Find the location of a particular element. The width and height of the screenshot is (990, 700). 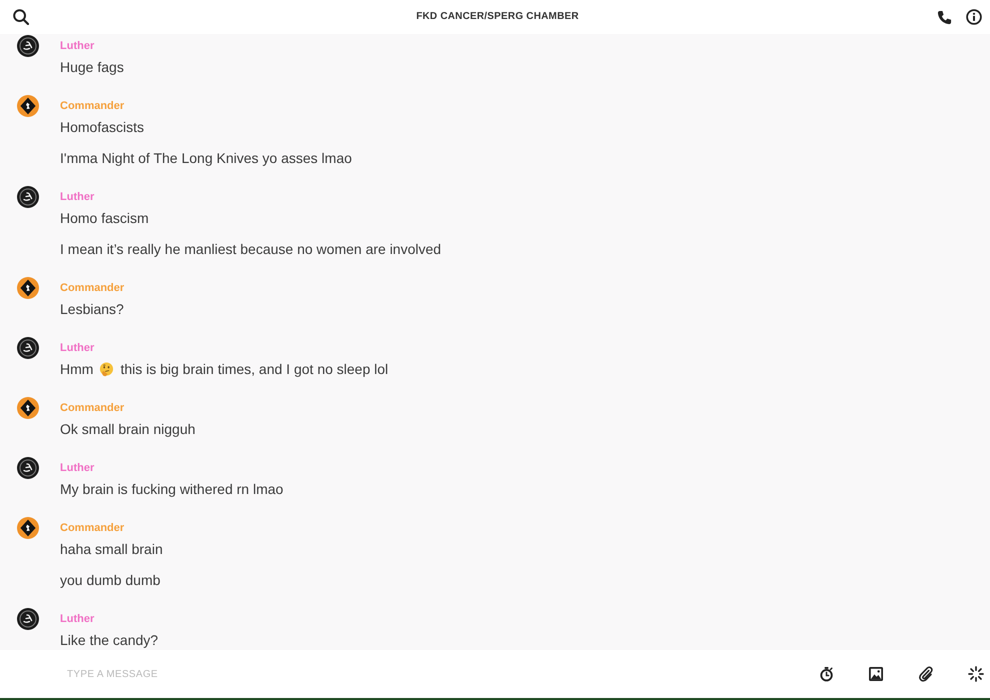

message-text: Huge fags is located at coordinates (92, 67).